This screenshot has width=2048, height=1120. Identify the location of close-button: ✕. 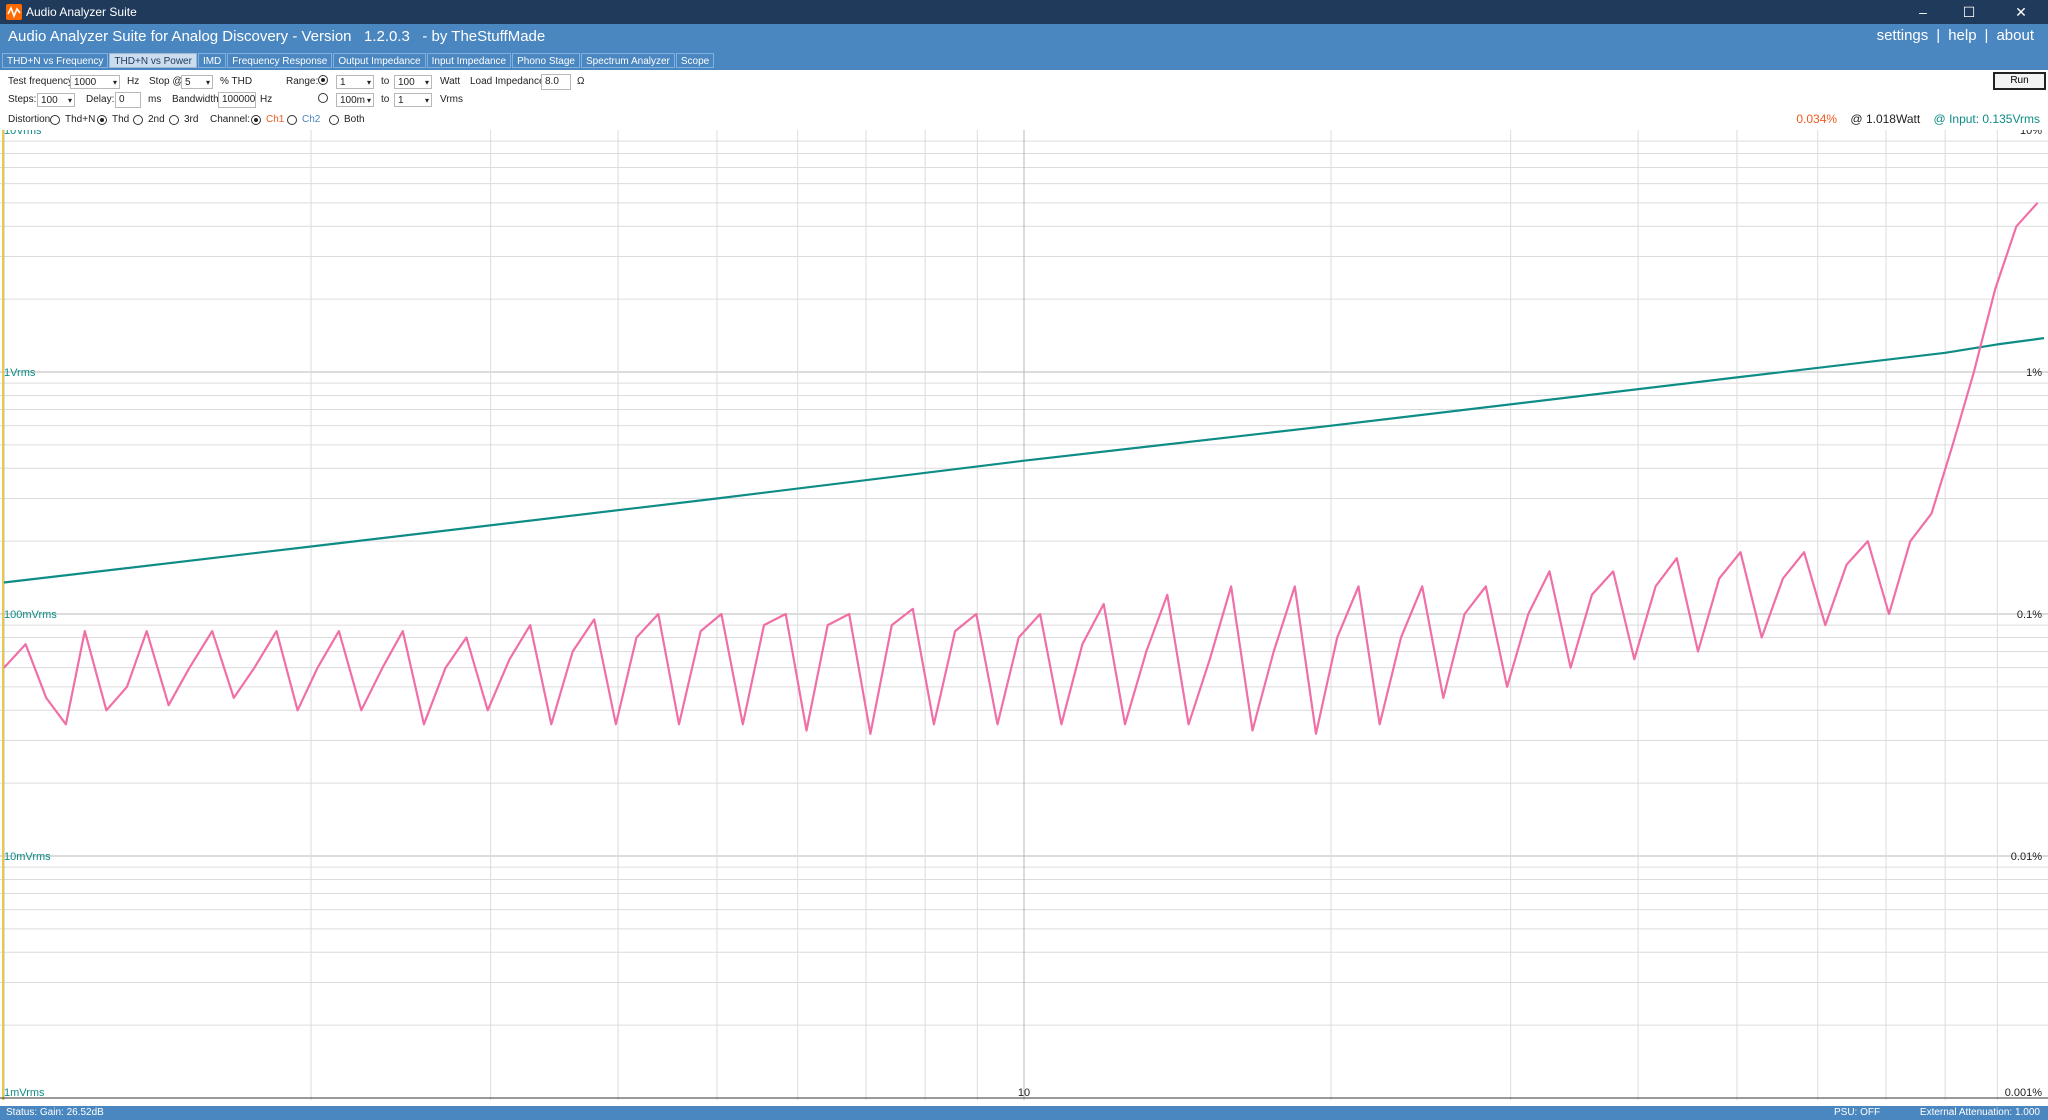
(2021, 12).